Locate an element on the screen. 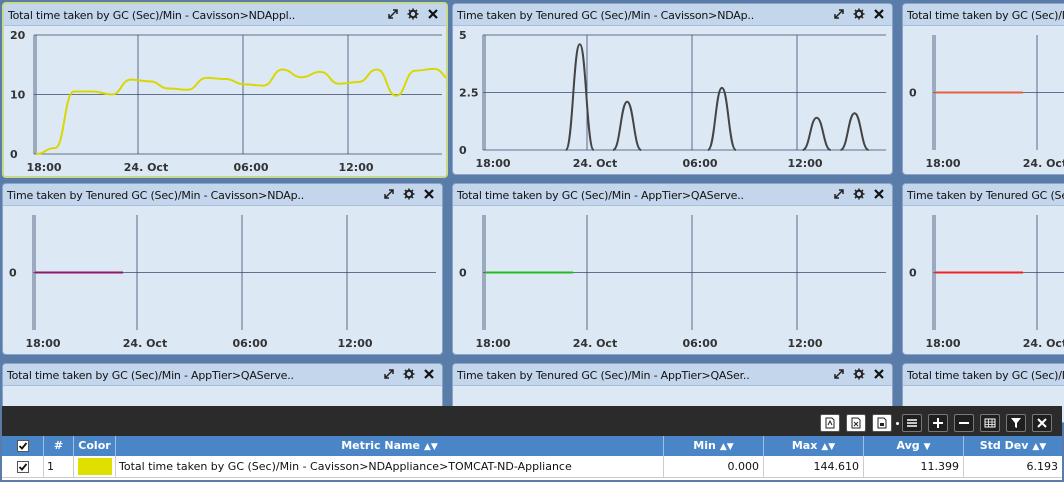  row-select-cell is located at coordinates (23, 467).